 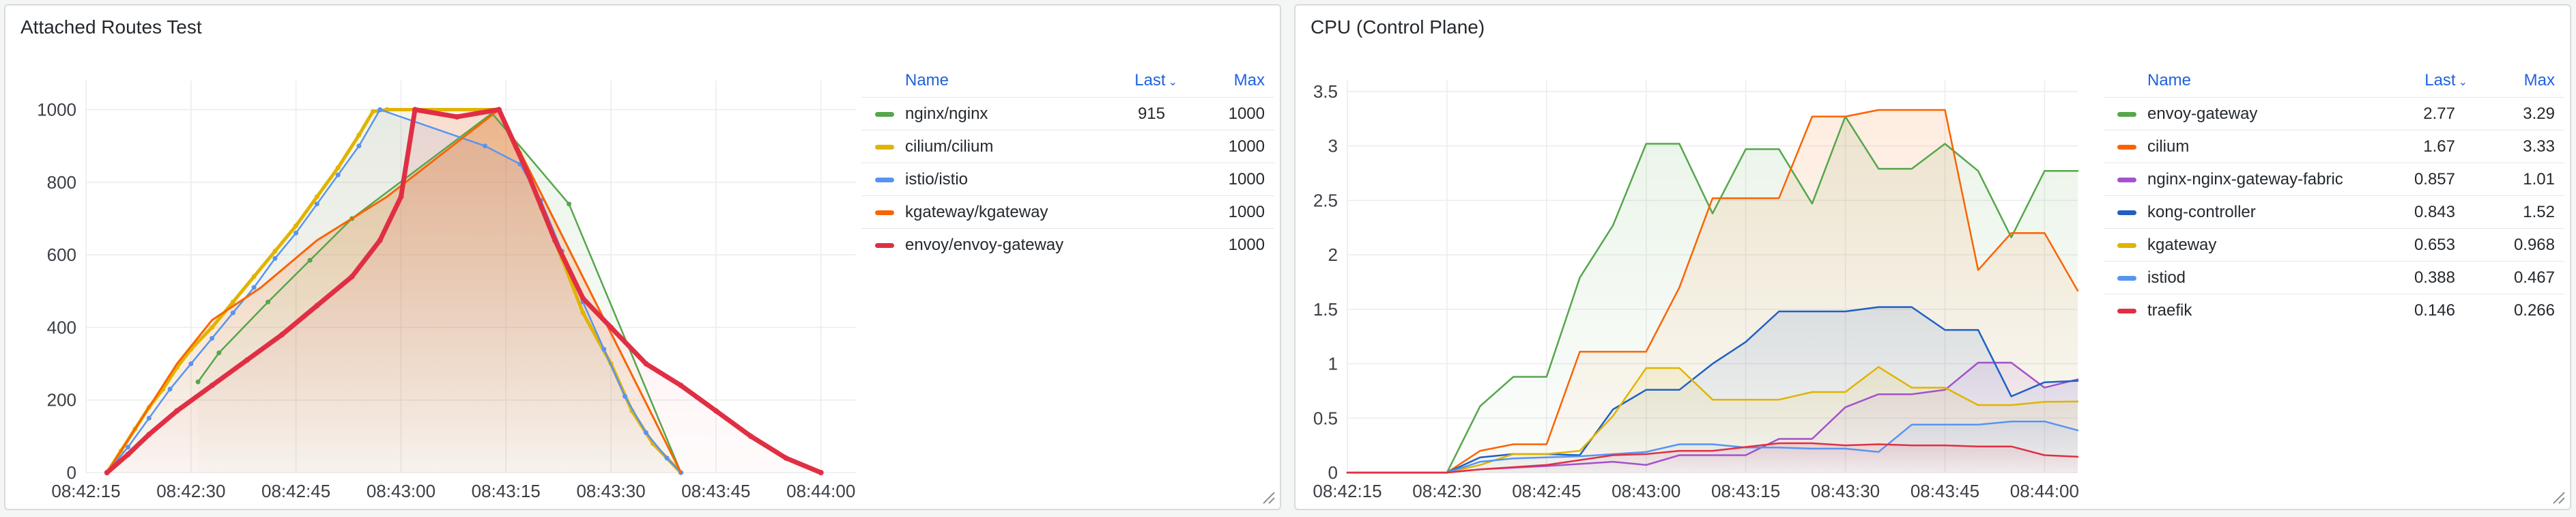 I want to click on legend-row: cilium/cilium 1000, so click(x=1067, y=146).